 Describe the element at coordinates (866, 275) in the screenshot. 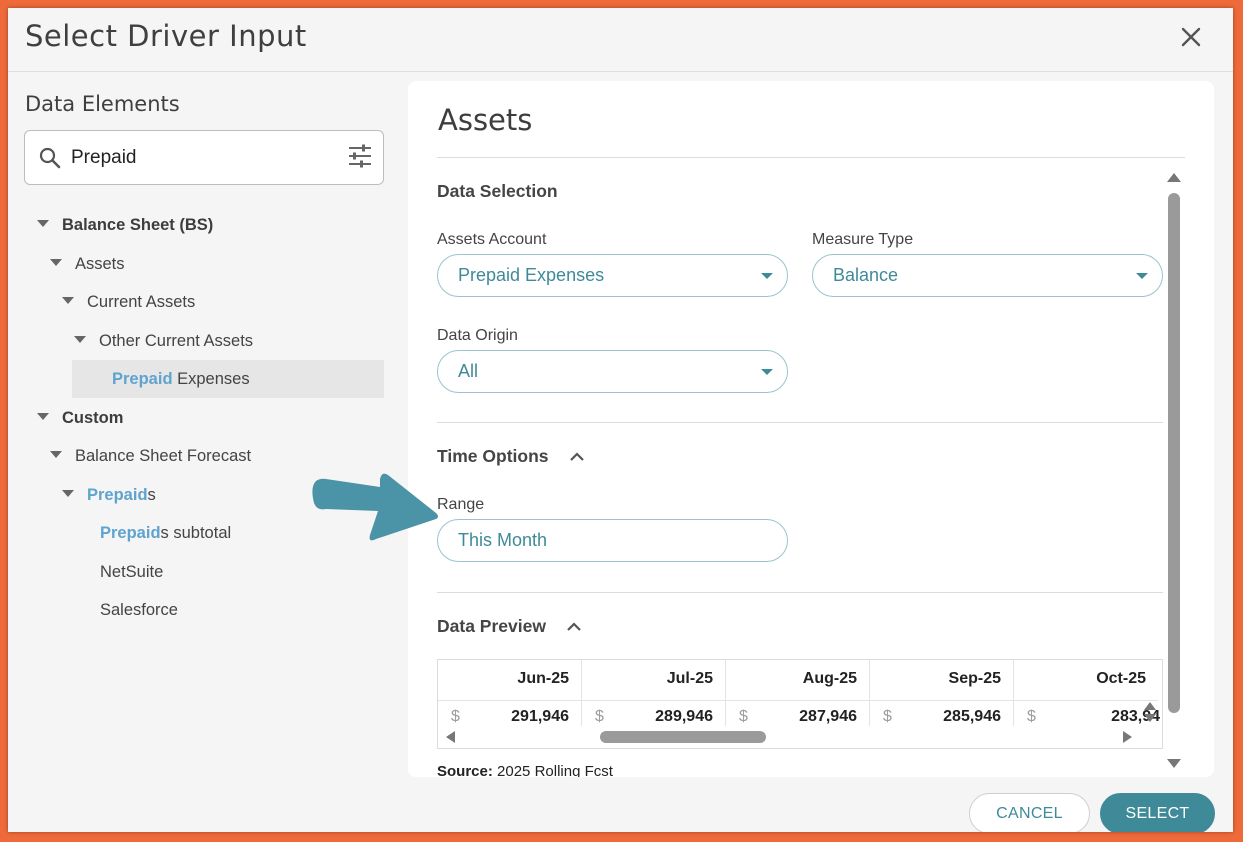

I see `measure-type-value: Balance` at that location.